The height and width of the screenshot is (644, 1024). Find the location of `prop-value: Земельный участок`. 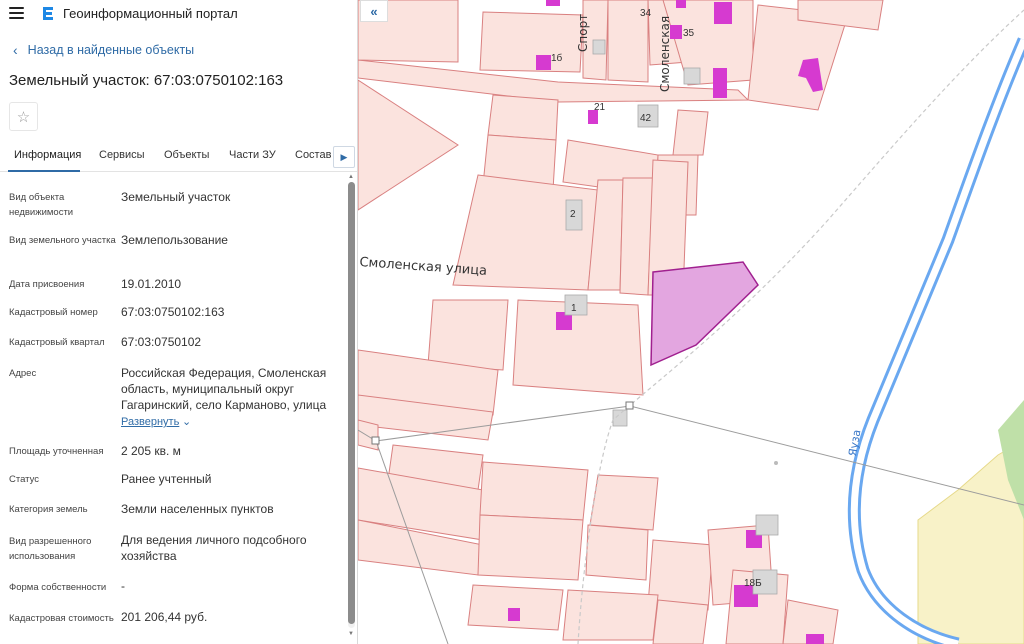

prop-value: Земельный участок is located at coordinates (176, 197).